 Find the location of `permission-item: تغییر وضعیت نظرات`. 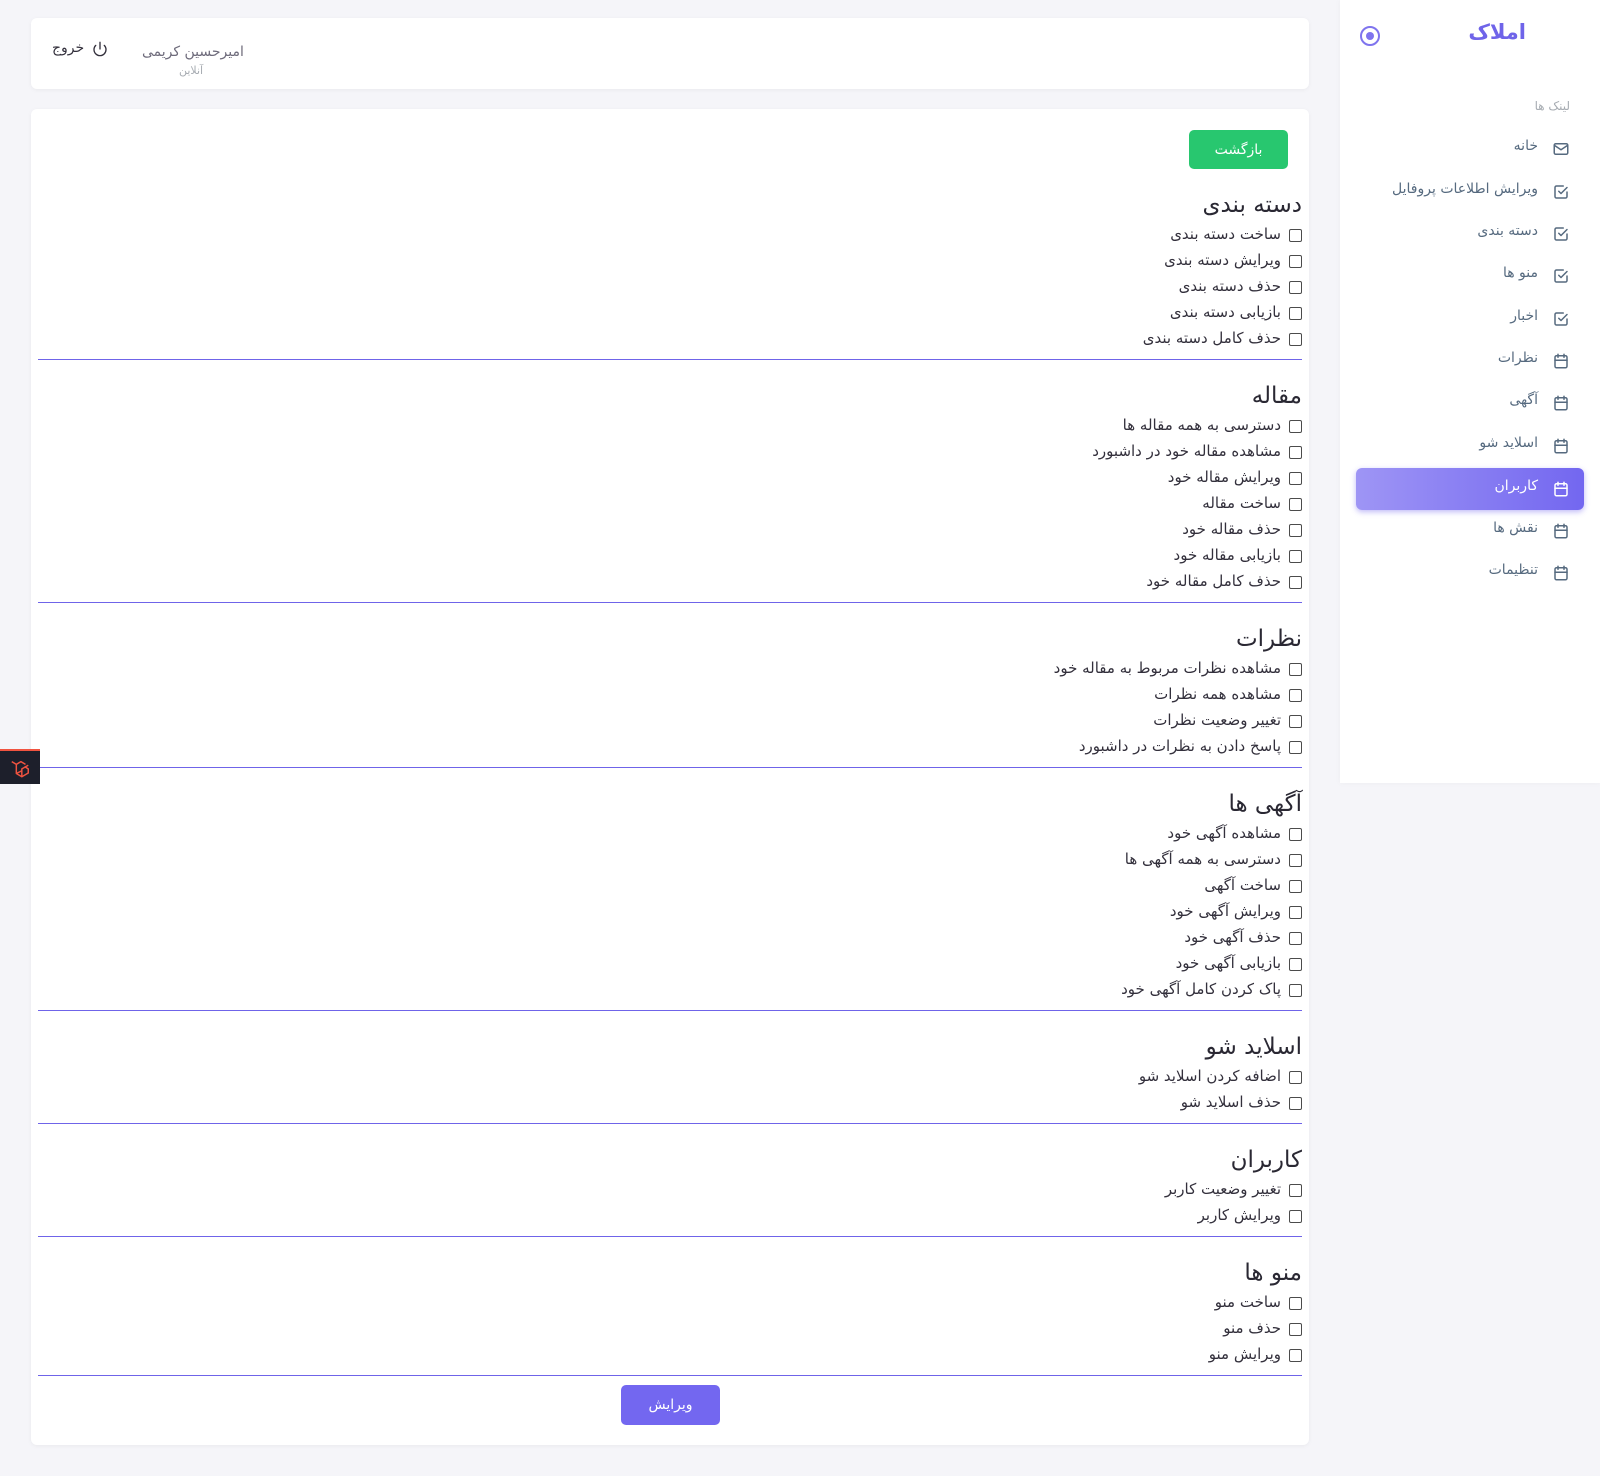

permission-item: تغییر وضعیت نظرات is located at coordinates (670, 722).